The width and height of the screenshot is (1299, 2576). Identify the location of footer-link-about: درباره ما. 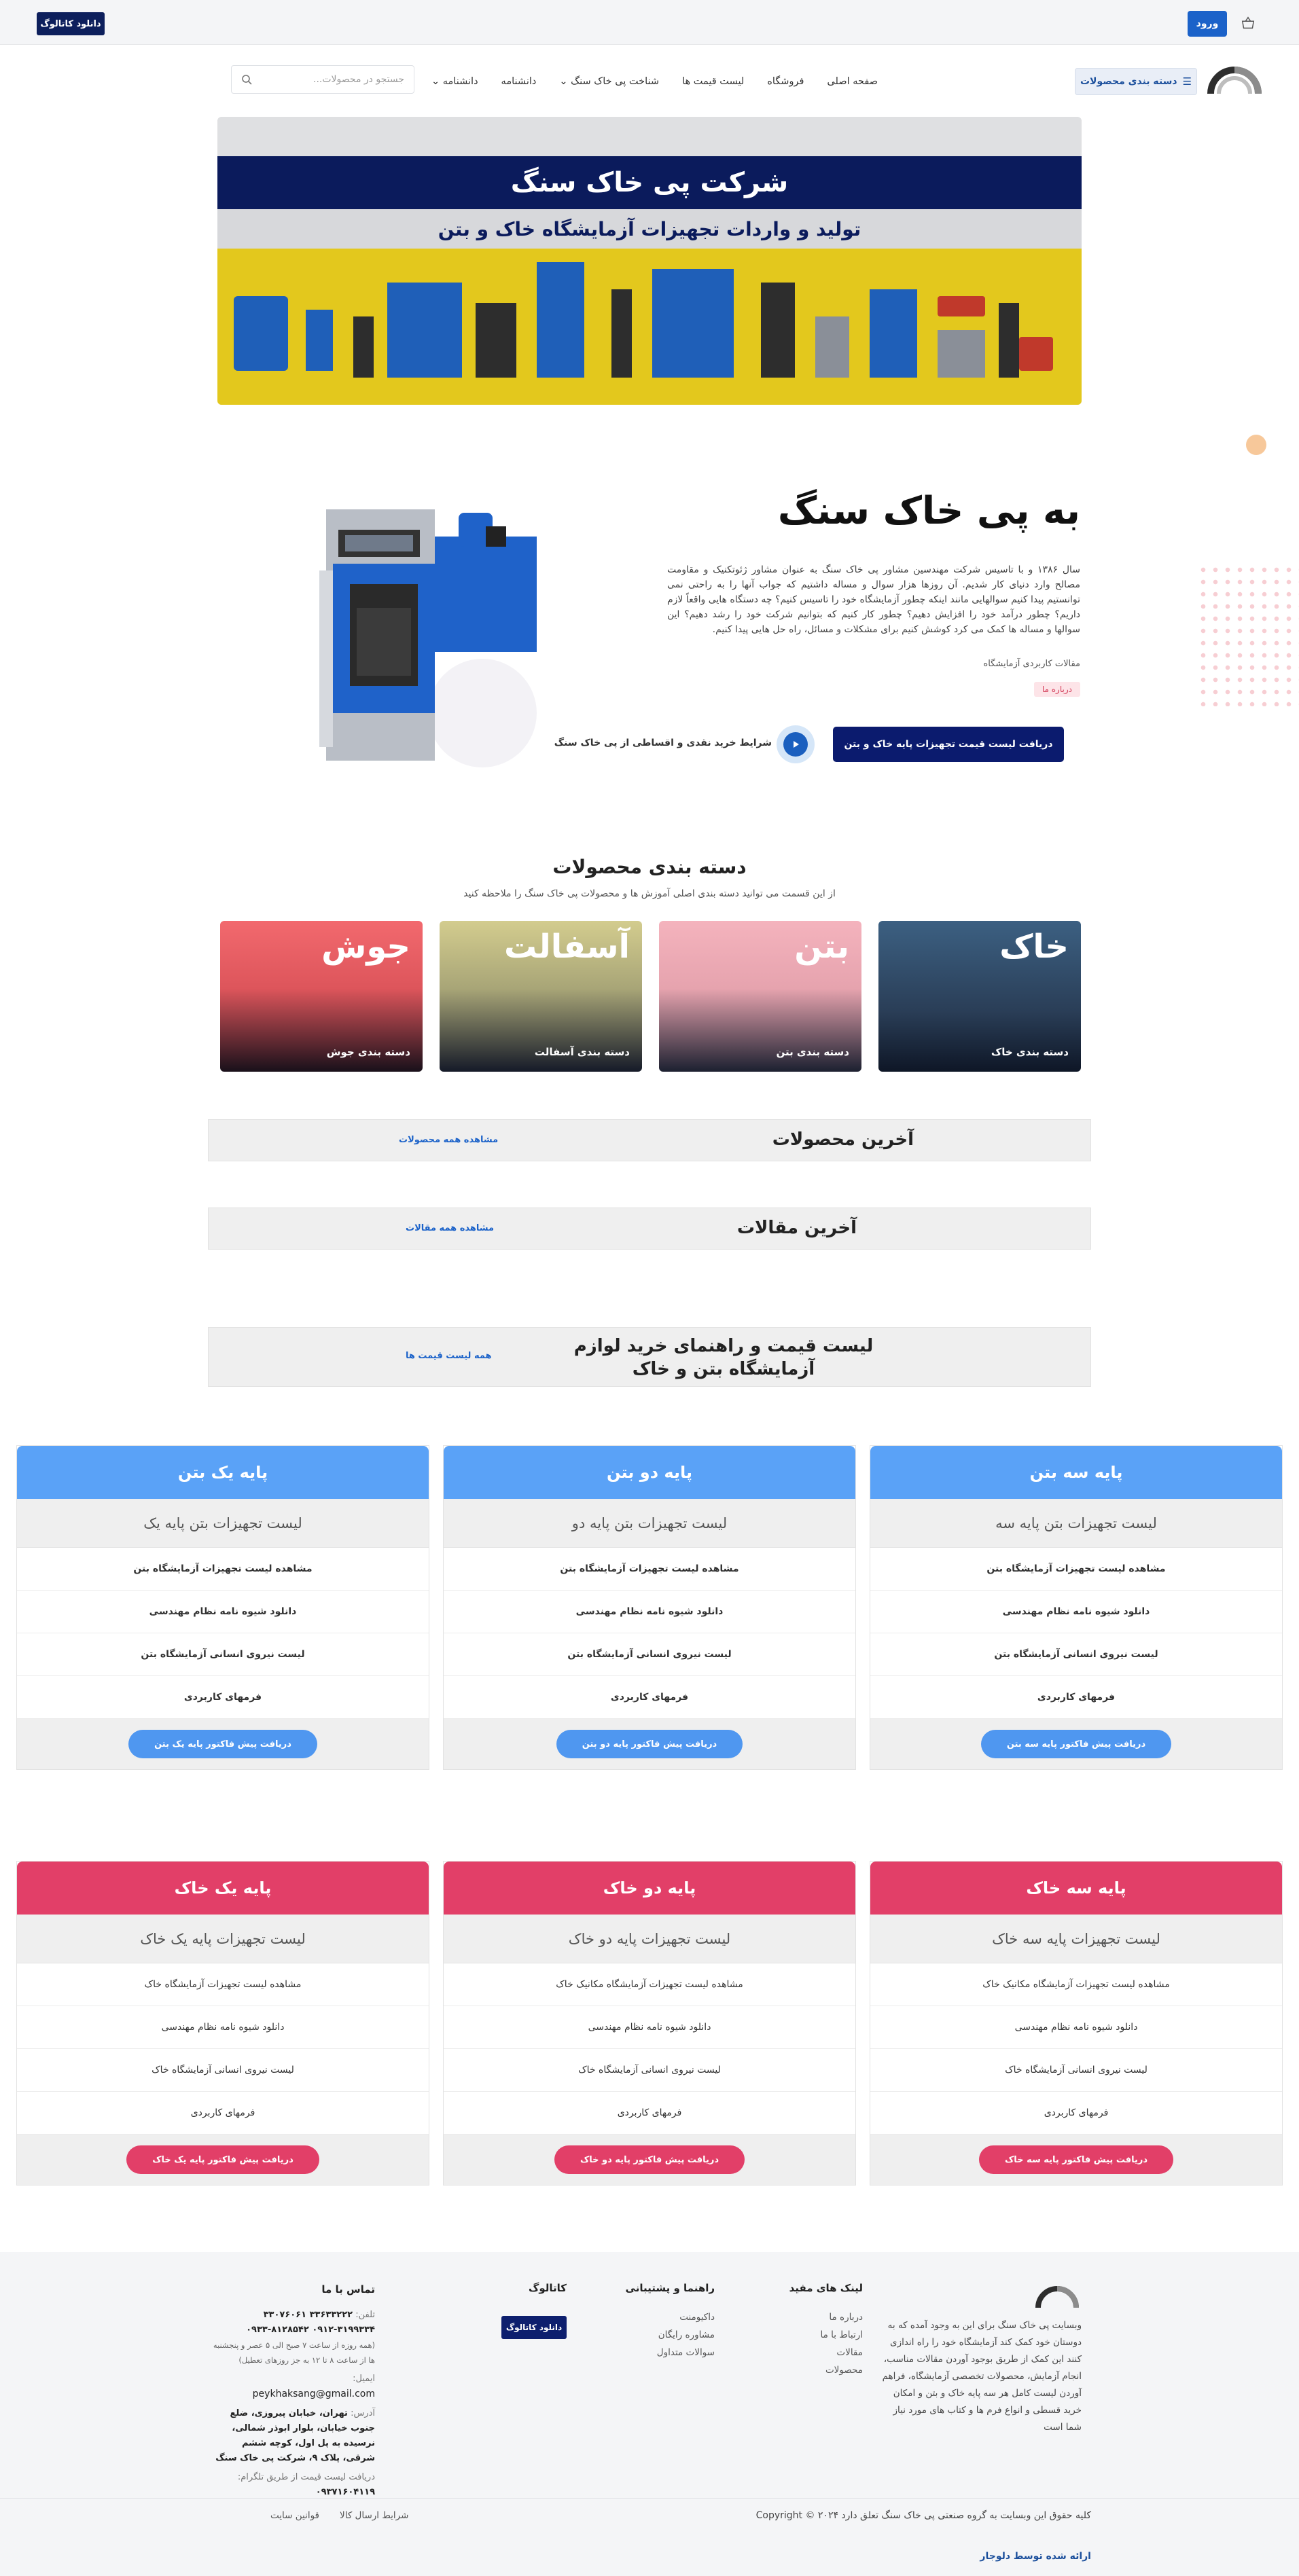
(826, 2317).